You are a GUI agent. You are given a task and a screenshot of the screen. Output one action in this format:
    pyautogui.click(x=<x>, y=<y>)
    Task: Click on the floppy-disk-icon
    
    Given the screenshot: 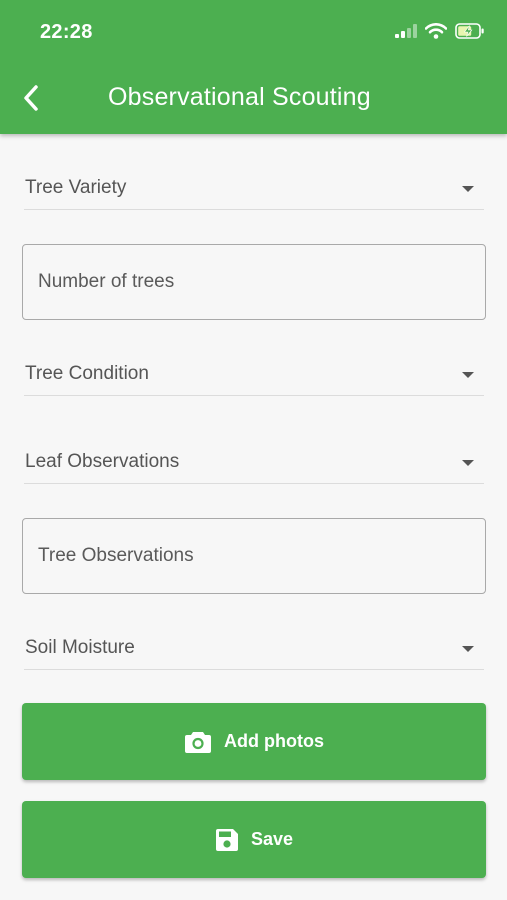 What is the action you would take?
    pyautogui.click(x=226, y=839)
    